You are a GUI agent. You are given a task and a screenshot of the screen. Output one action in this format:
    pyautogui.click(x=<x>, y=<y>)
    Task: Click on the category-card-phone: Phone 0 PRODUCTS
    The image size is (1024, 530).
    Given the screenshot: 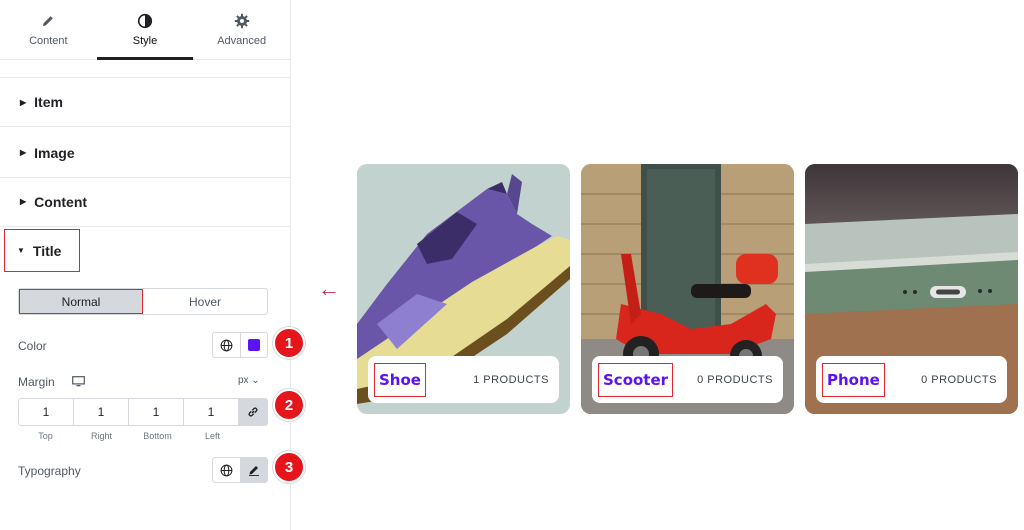 What is the action you would take?
    pyautogui.click(x=911, y=289)
    